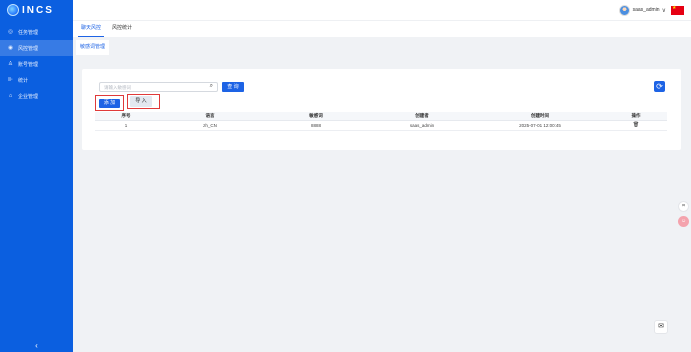  What do you see at coordinates (683, 206) in the screenshot?
I see `floating-tool-icon: ⌗` at bounding box center [683, 206].